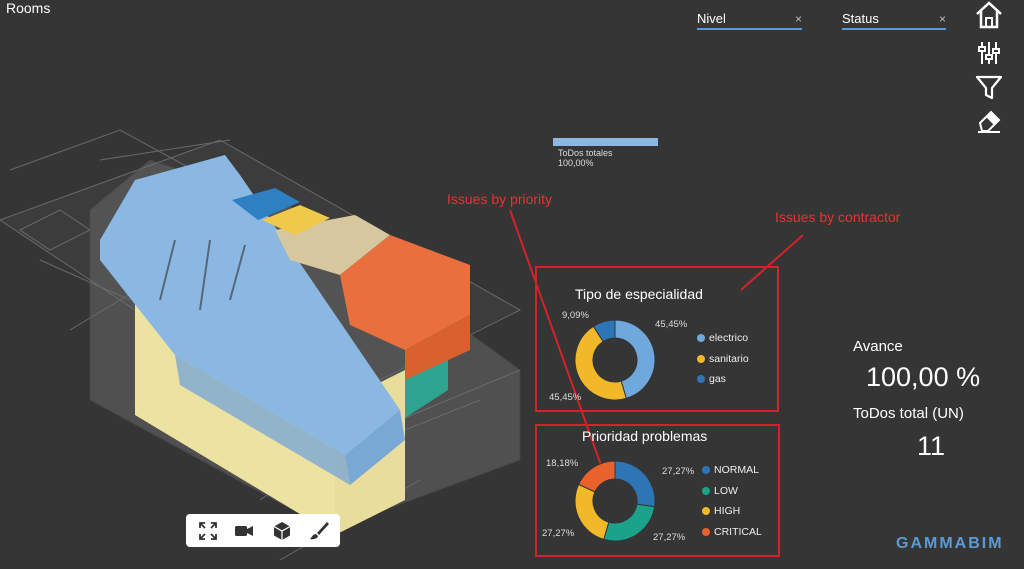  What do you see at coordinates (729, 338) in the screenshot?
I see `legend-label: electrico` at bounding box center [729, 338].